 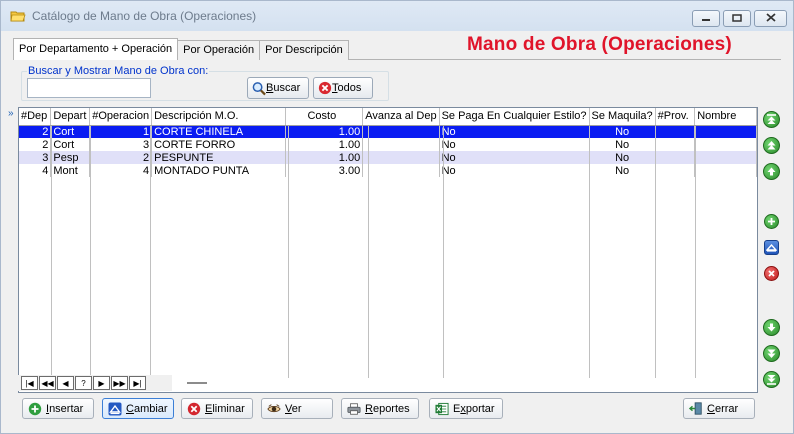 I want to click on cell-depart: Mont, so click(x=70, y=170).